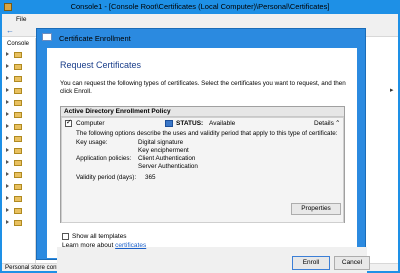  Describe the element at coordinates (190, 123) in the screenshot. I see `status-label: STATUS:` at that location.